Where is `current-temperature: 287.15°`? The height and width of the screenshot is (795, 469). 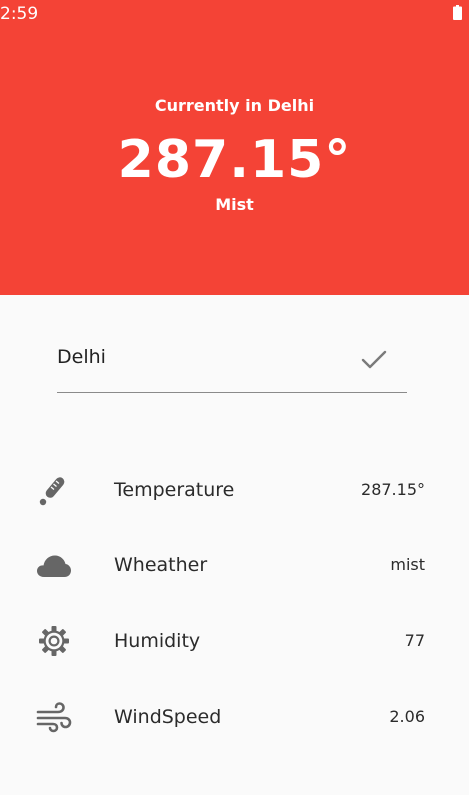
current-temperature: 287.15° is located at coordinates (234, 160).